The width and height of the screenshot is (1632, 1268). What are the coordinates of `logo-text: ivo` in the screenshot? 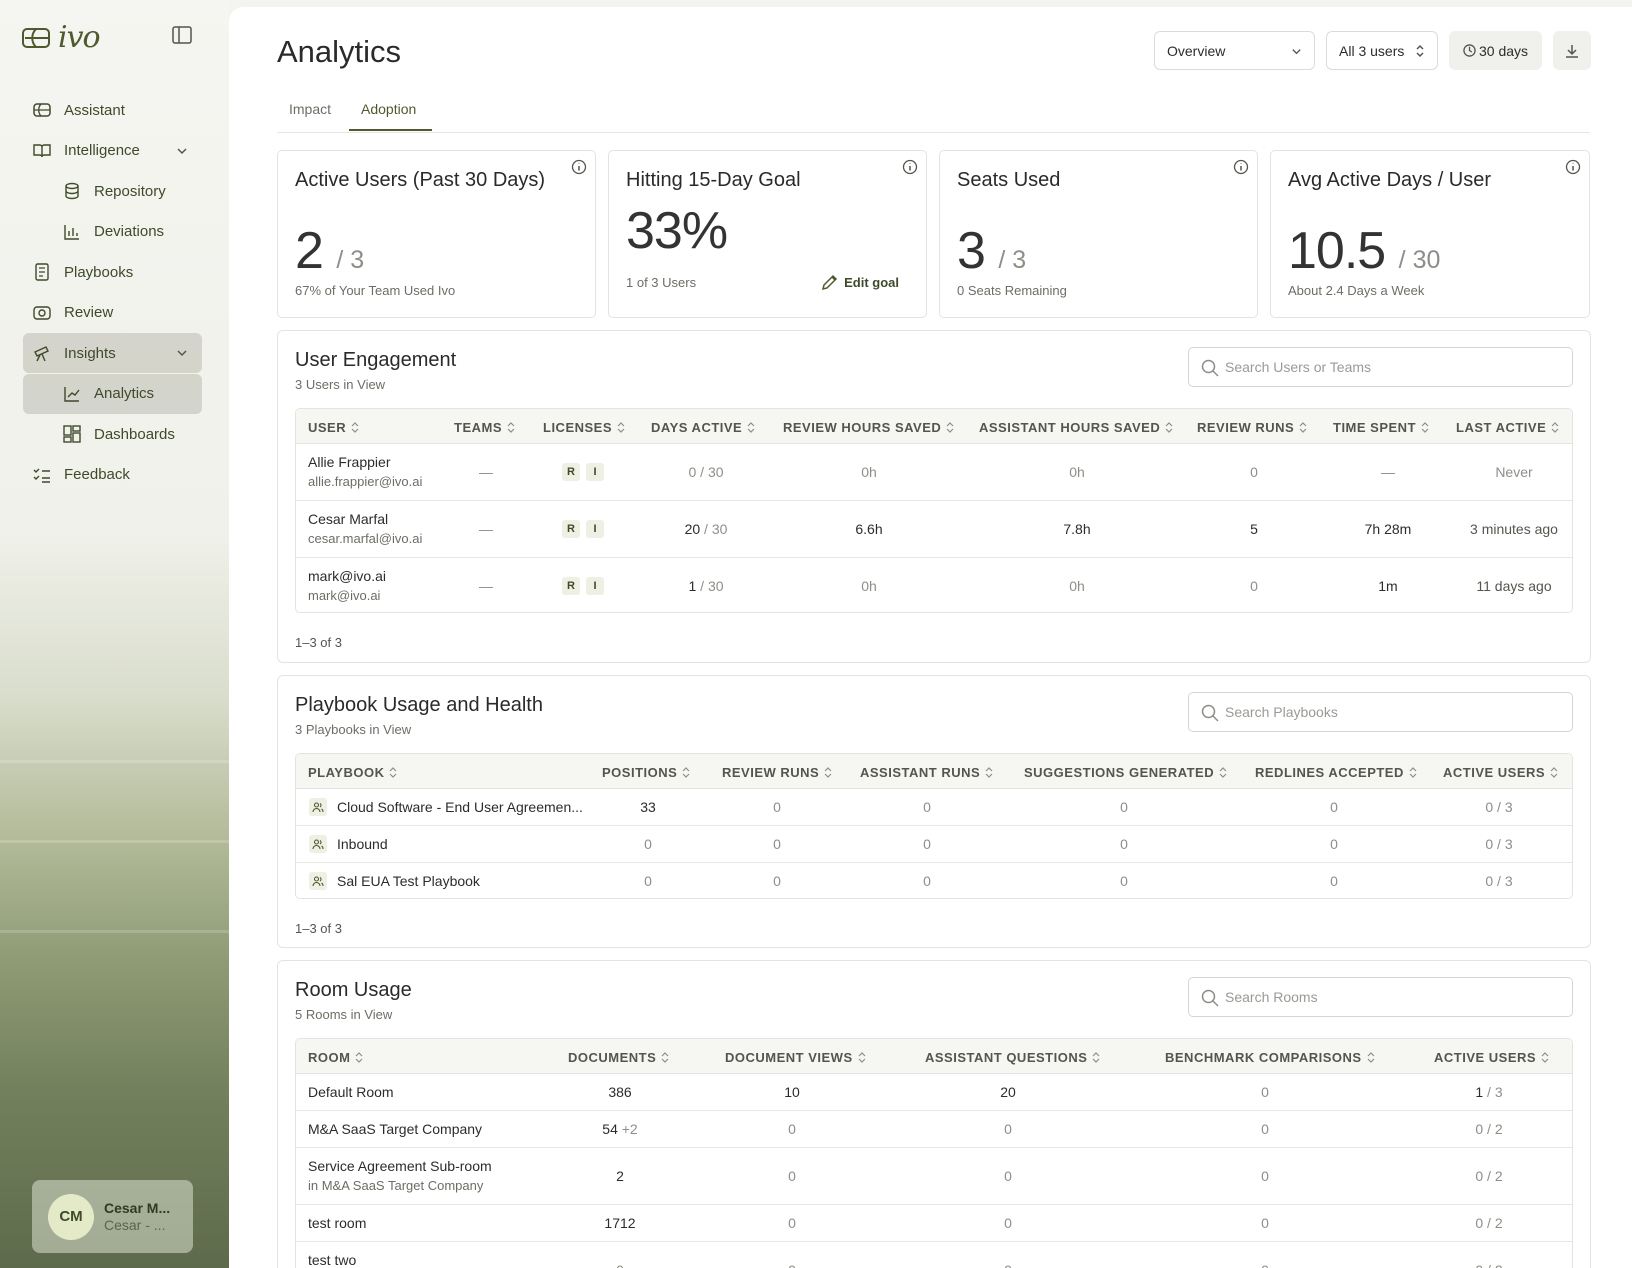 It's located at (79, 37).